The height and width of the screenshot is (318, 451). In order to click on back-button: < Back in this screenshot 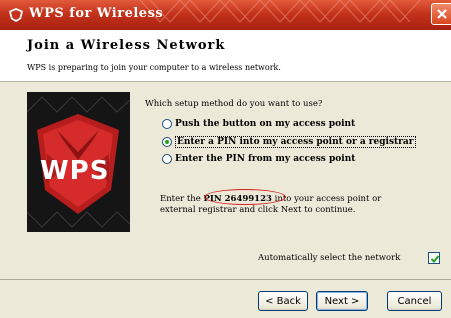, I will do `click(283, 301)`.